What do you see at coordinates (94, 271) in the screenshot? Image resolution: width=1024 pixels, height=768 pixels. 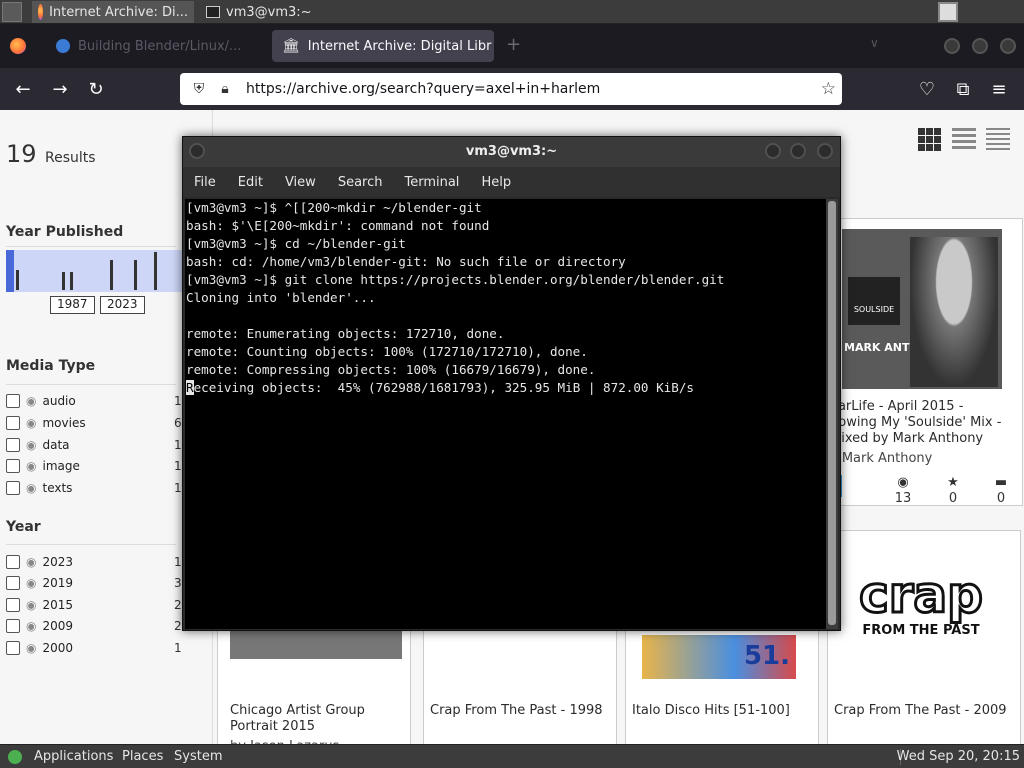 I see `year-histogram` at bounding box center [94, 271].